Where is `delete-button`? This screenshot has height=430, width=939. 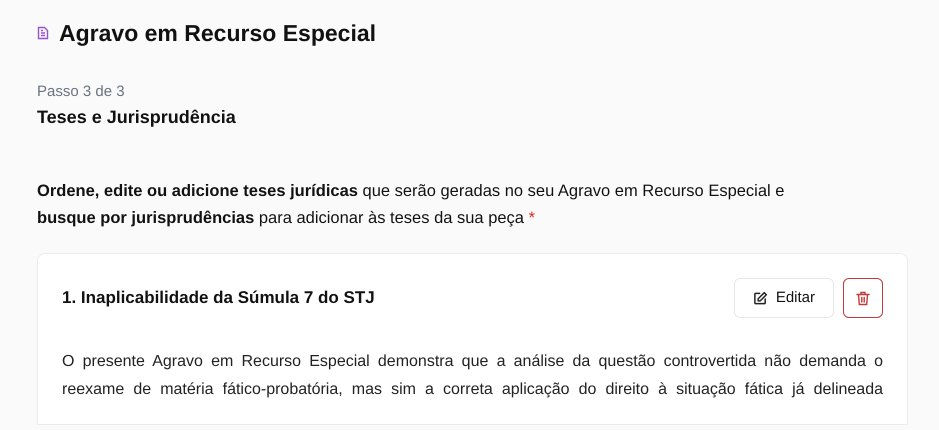 delete-button is located at coordinates (863, 298).